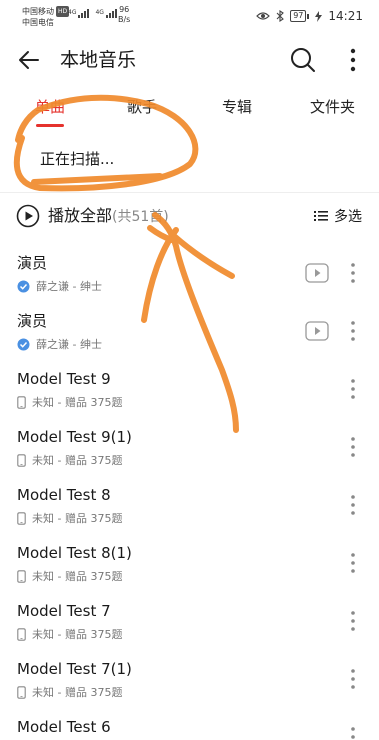 This screenshot has height=740, width=379. I want to click on carrier-info: 中国移动 HD 中国电信, so click(46, 17).